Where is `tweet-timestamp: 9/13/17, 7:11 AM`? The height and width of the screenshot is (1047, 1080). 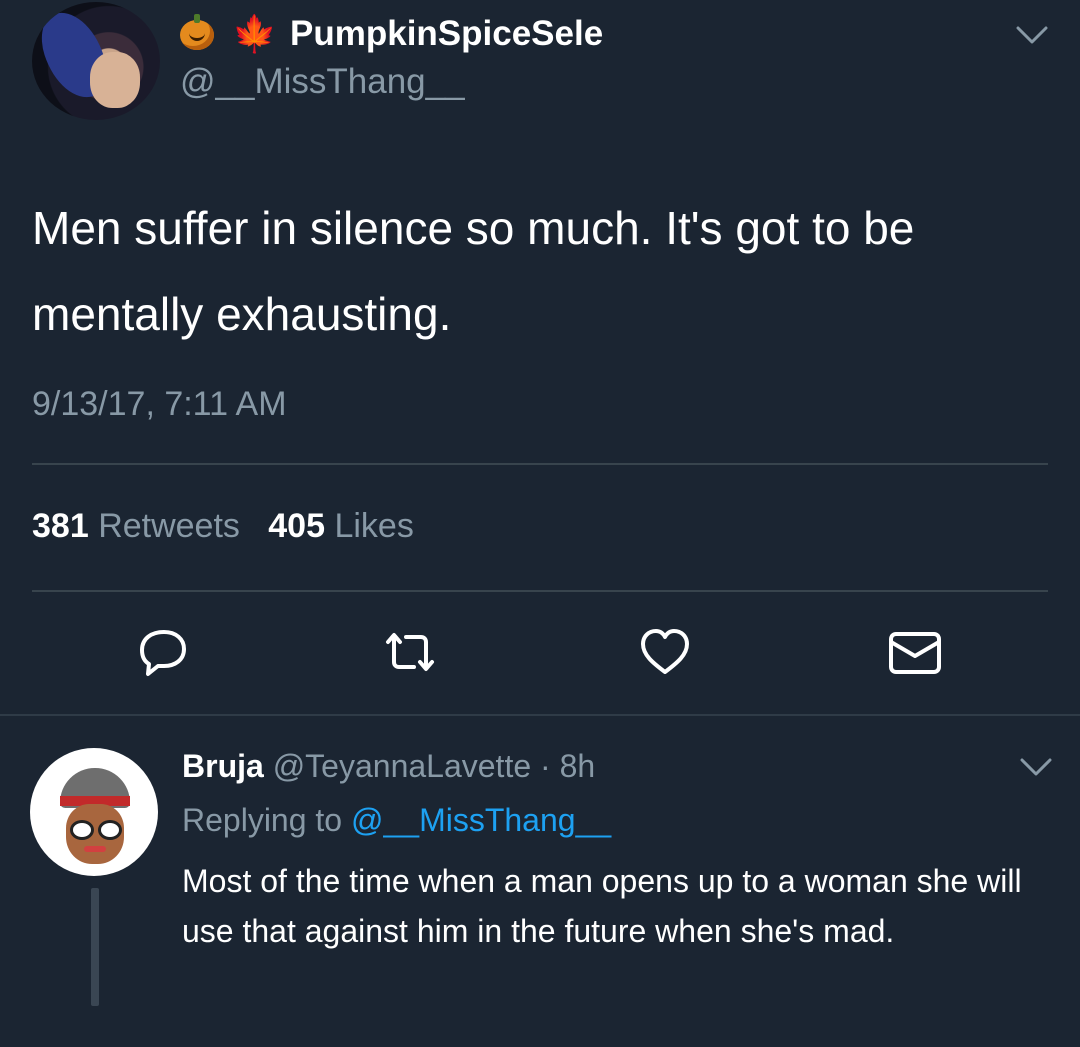
tweet-timestamp: 9/13/17, 7:11 AM is located at coordinates (159, 404).